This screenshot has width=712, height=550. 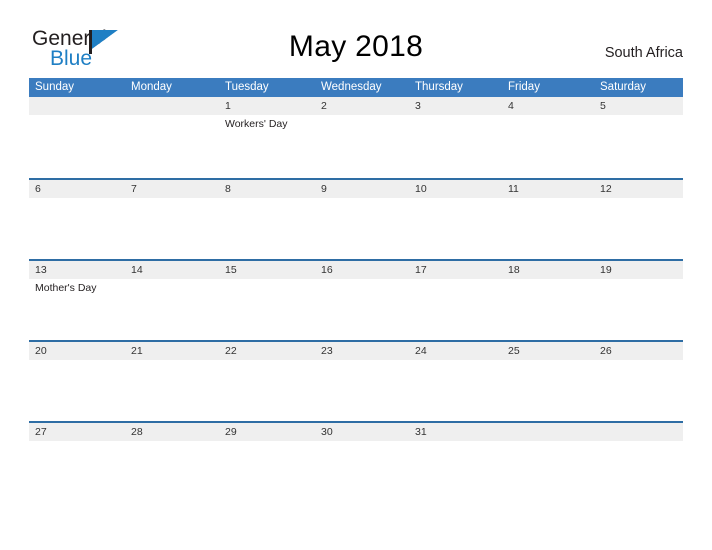 I want to click on day-event-label: Mother's Day, so click(x=66, y=288).